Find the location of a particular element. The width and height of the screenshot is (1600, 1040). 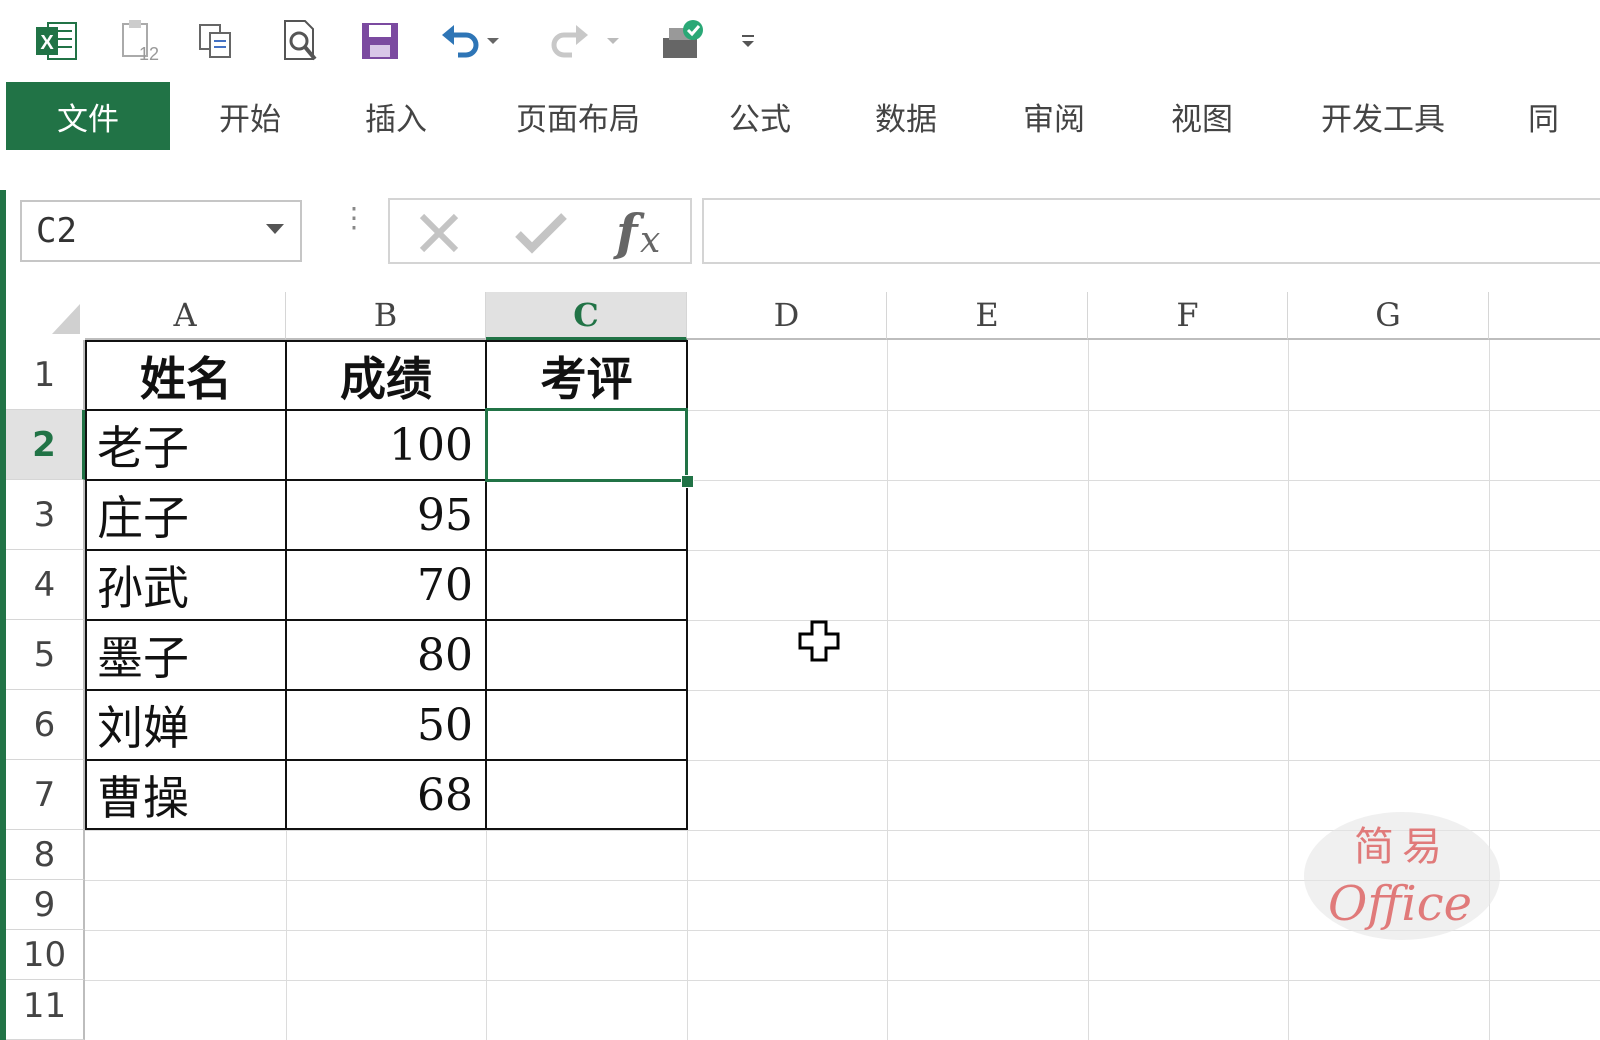

fill-handle is located at coordinates (687, 481).